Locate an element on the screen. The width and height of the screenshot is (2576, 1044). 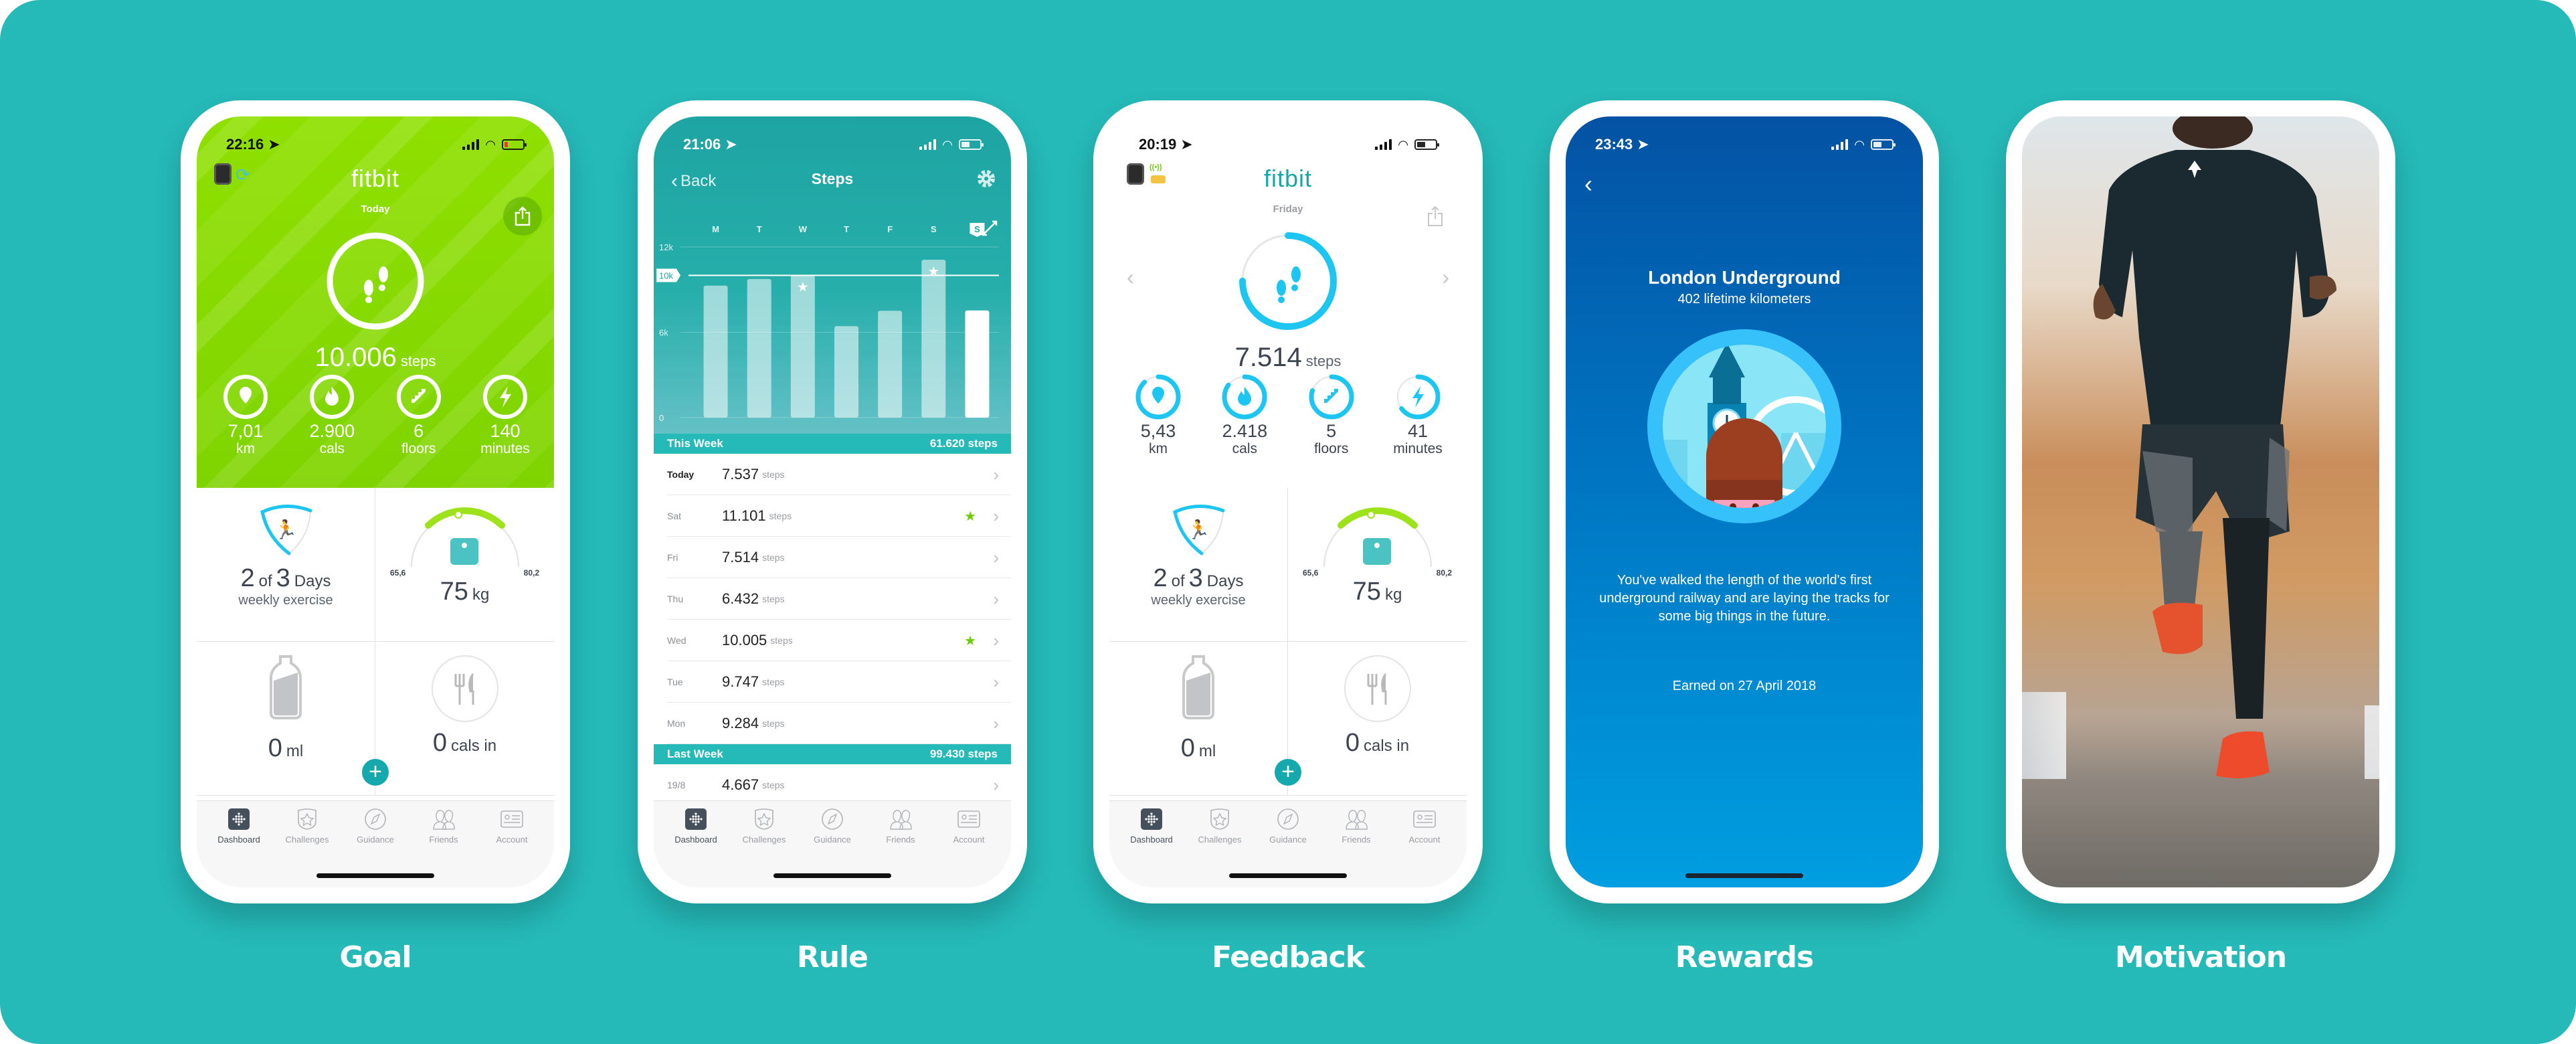
scale-icon is located at coordinates (464, 551).